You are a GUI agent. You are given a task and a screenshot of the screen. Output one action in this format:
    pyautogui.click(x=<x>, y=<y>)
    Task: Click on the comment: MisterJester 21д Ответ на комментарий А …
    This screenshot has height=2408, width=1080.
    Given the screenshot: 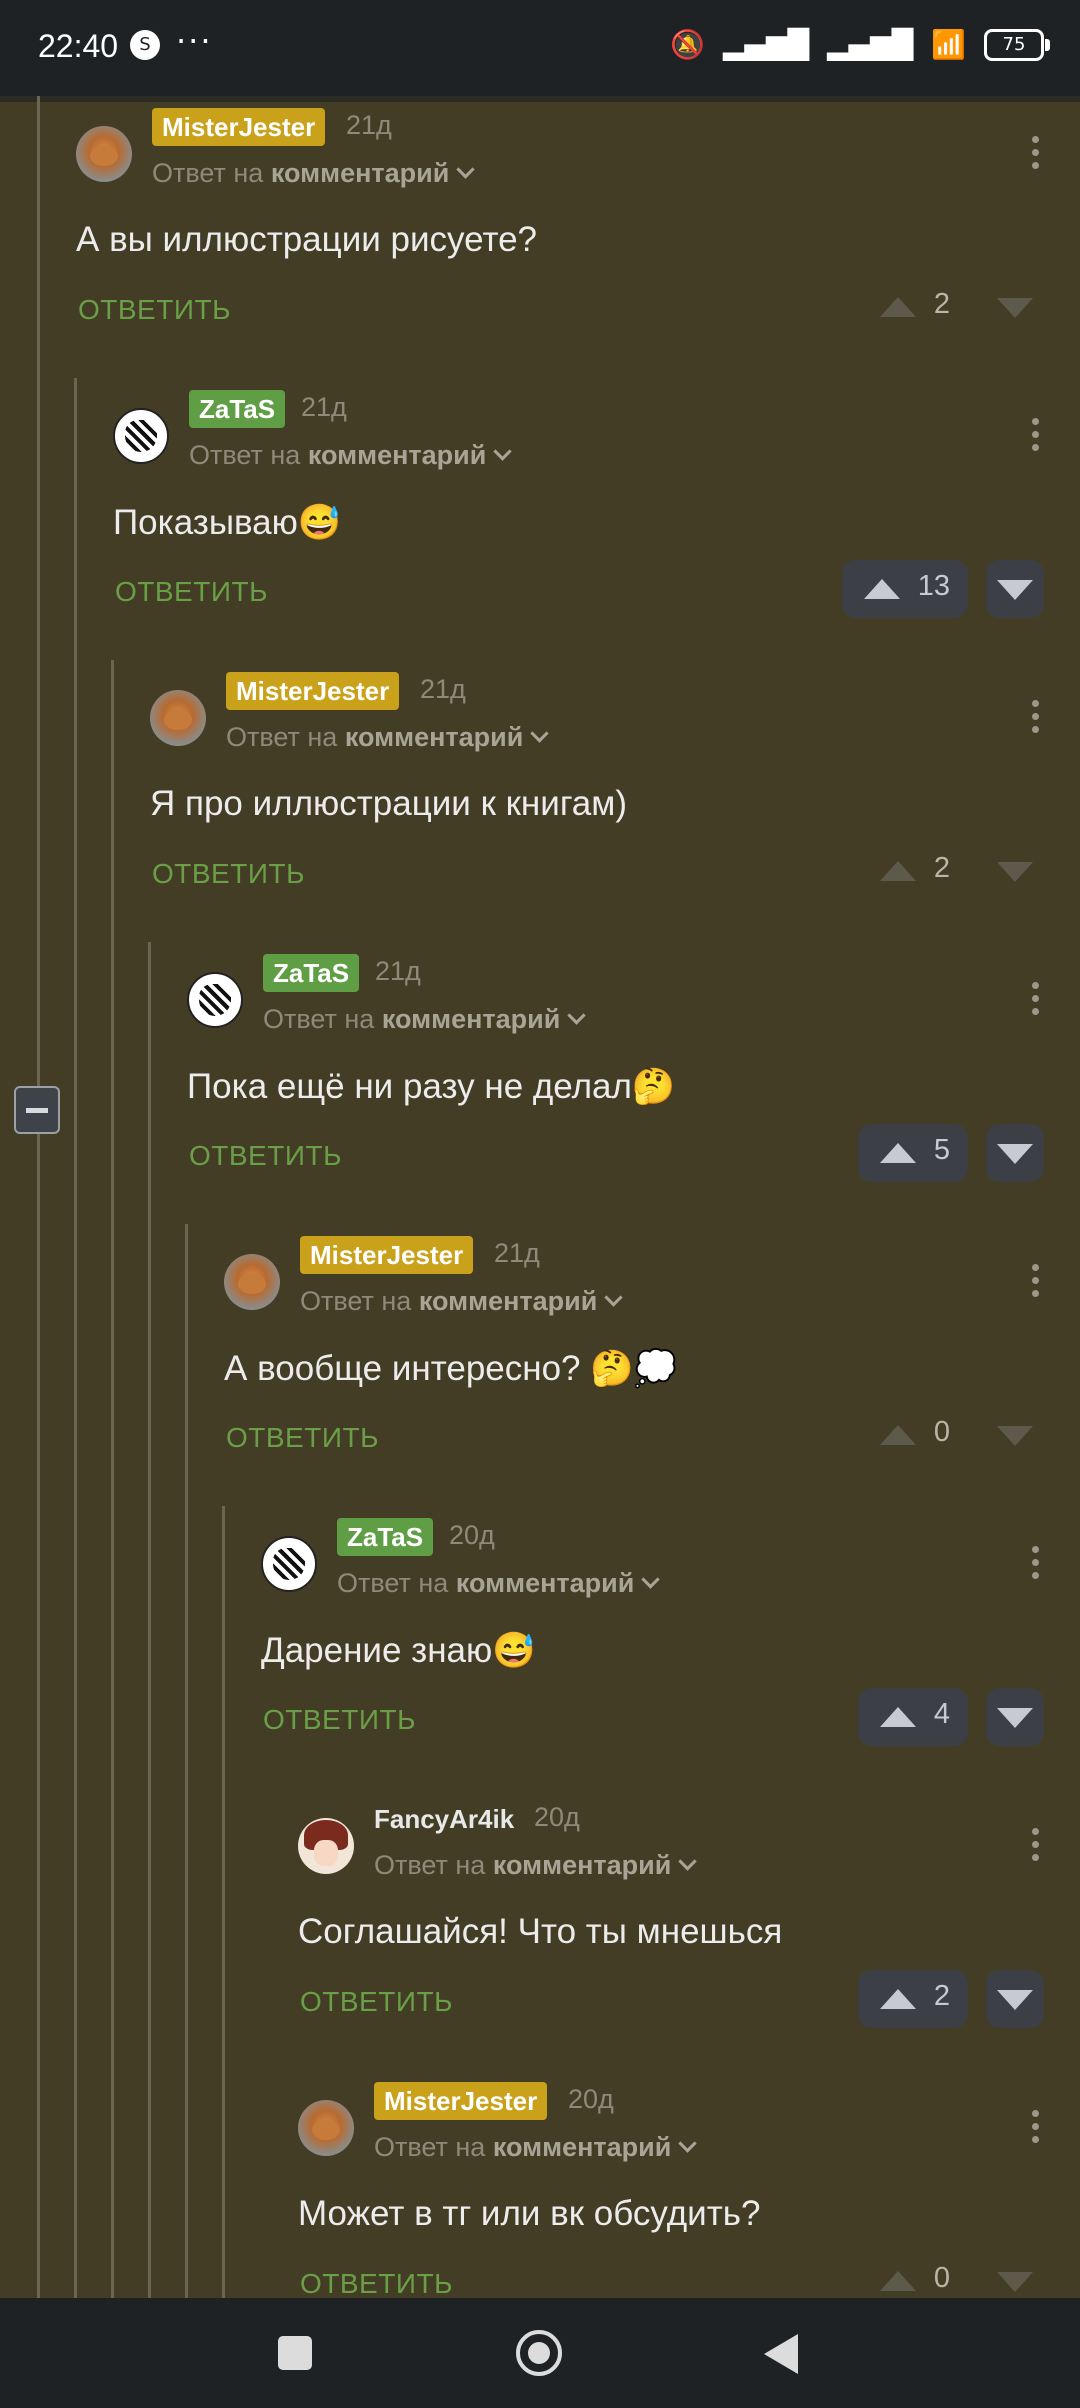 What is the action you would take?
    pyautogui.click(x=652, y=1365)
    